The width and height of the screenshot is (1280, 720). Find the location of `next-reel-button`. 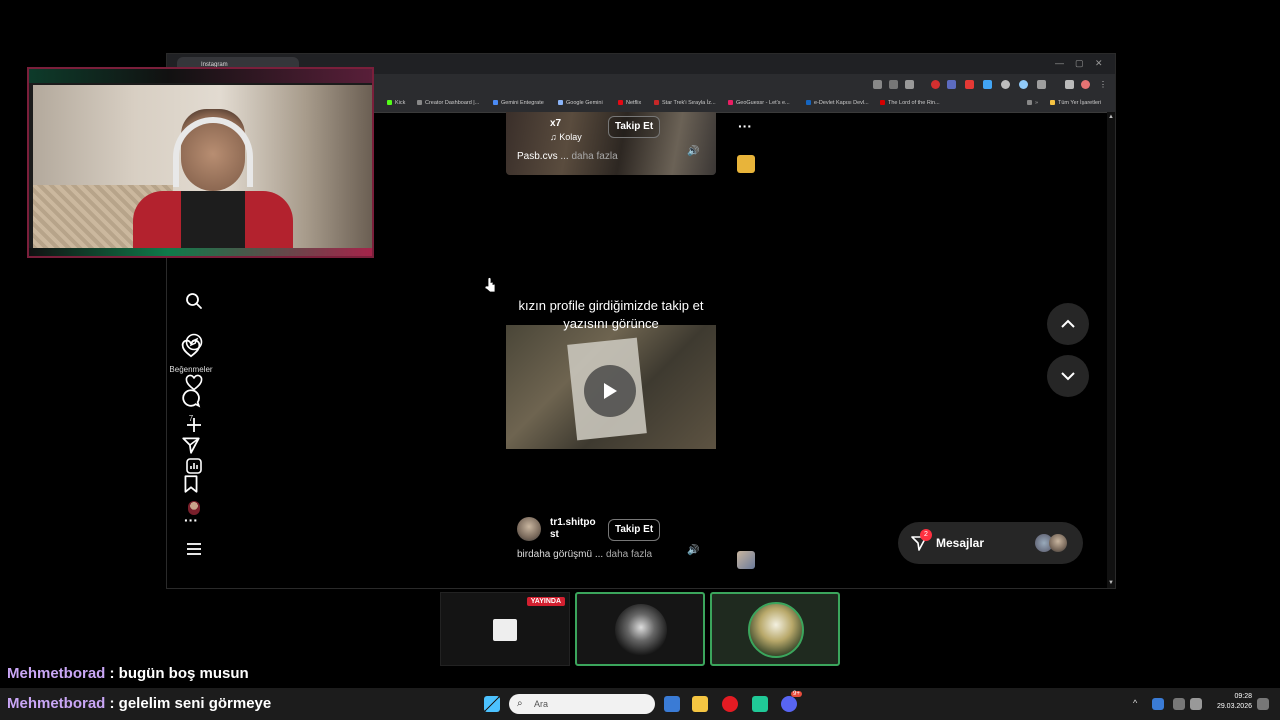

next-reel-button is located at coordinates (1068, 376).